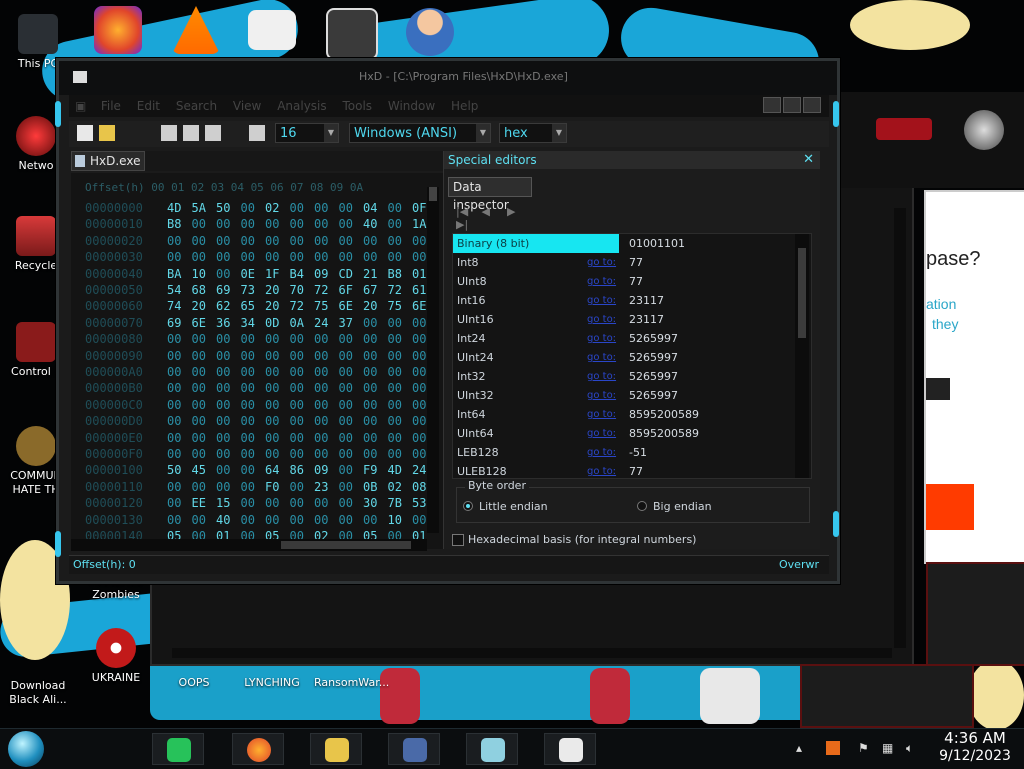  Describe the element at coordinates (400, 290) in the screenshot. I see `hex-byte: 72` at that location.